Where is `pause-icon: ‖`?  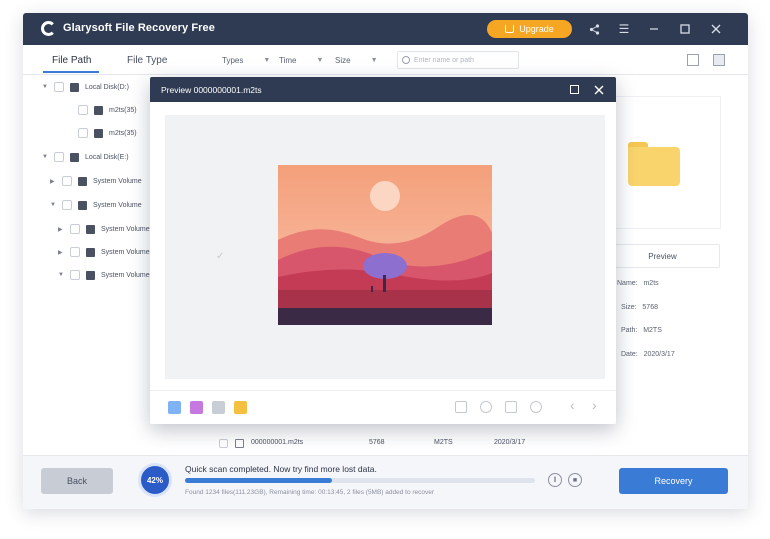
pause-icon: ‖ is located at coordinates (555, 480).